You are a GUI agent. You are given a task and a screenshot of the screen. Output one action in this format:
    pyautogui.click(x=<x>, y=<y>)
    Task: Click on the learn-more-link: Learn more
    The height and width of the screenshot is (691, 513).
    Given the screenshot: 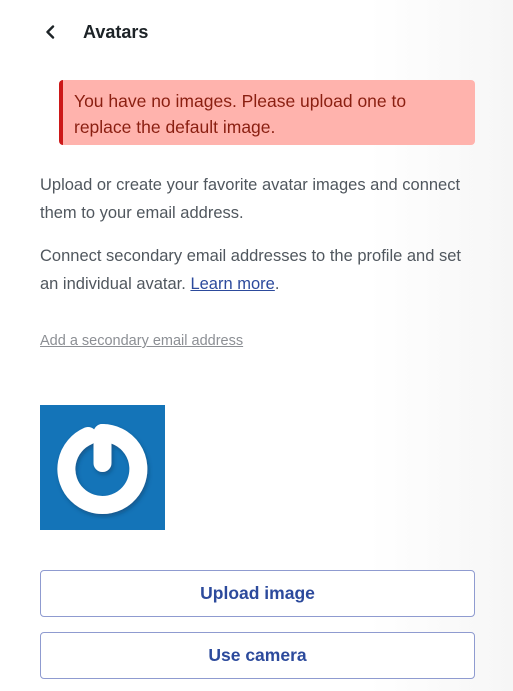 What is the action you would take?
    pyautogui.click(x=232, y=284)
    